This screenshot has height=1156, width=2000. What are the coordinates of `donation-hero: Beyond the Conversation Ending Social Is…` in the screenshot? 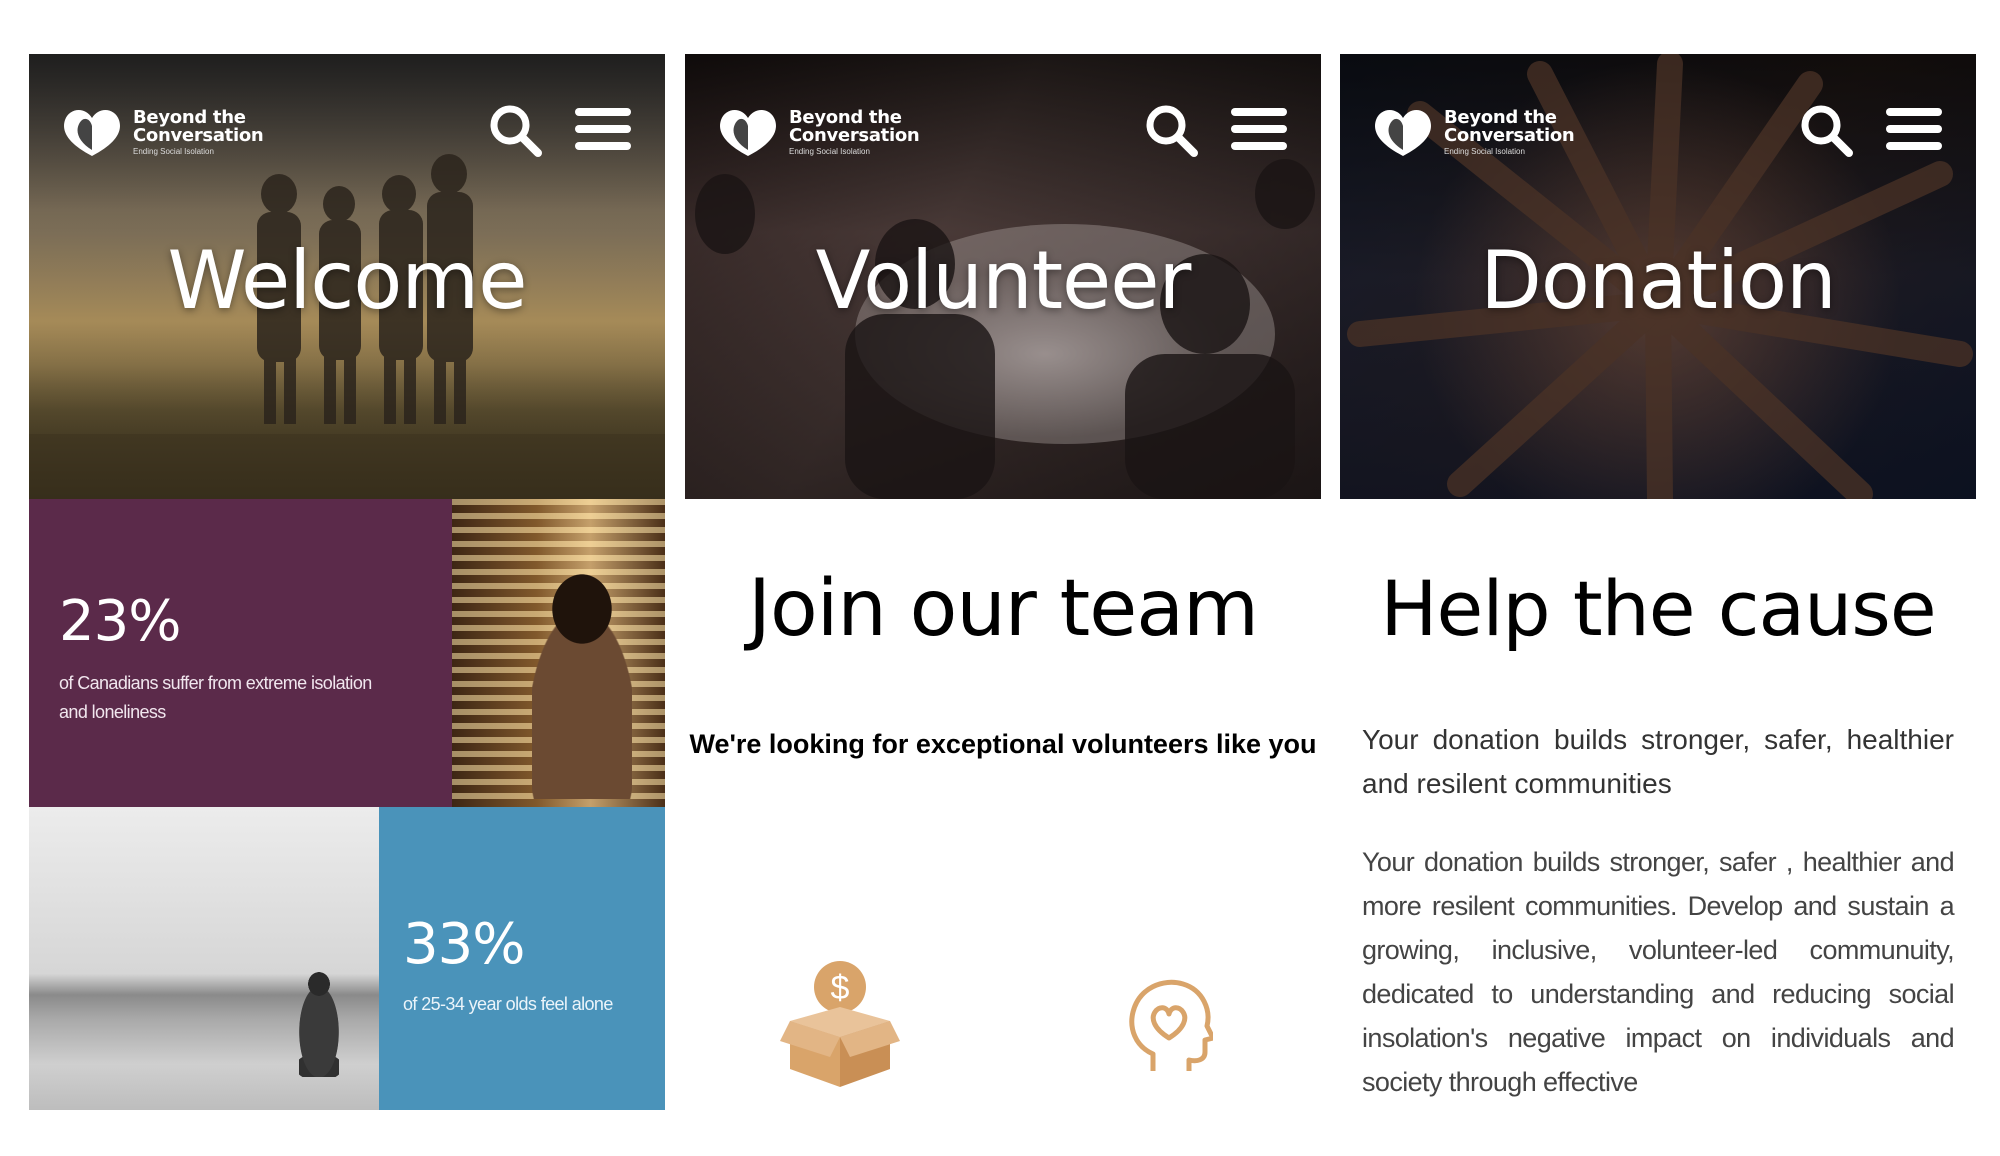 It's located at (1658, 276).